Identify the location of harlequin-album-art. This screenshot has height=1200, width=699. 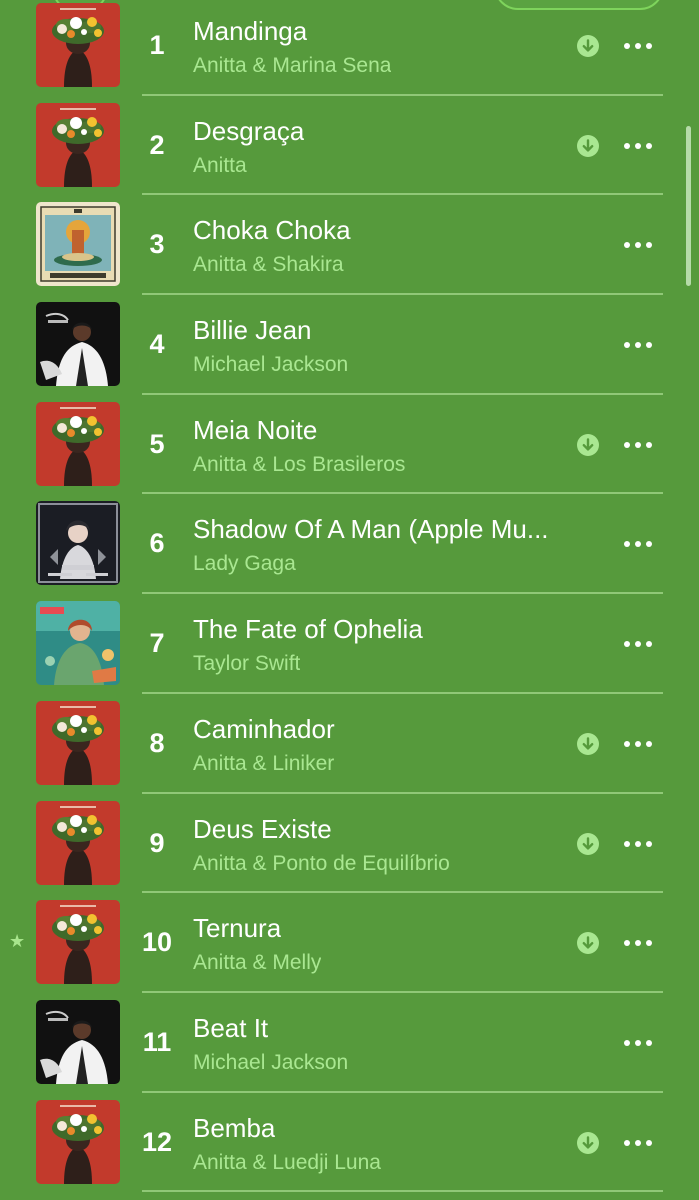
(78, 543).